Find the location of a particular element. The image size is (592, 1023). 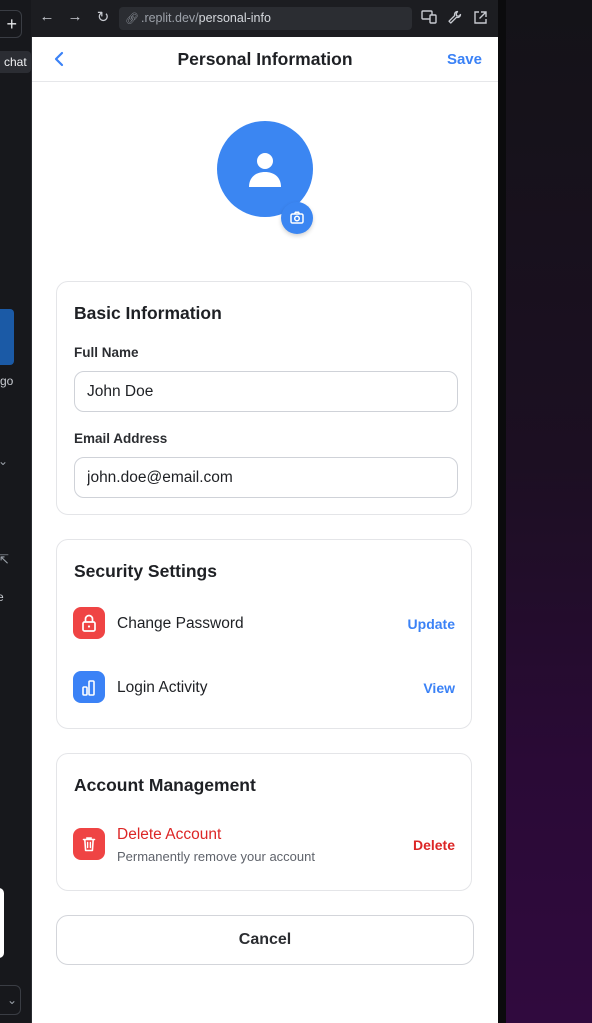

email-input is located at coordinates (266, 477).